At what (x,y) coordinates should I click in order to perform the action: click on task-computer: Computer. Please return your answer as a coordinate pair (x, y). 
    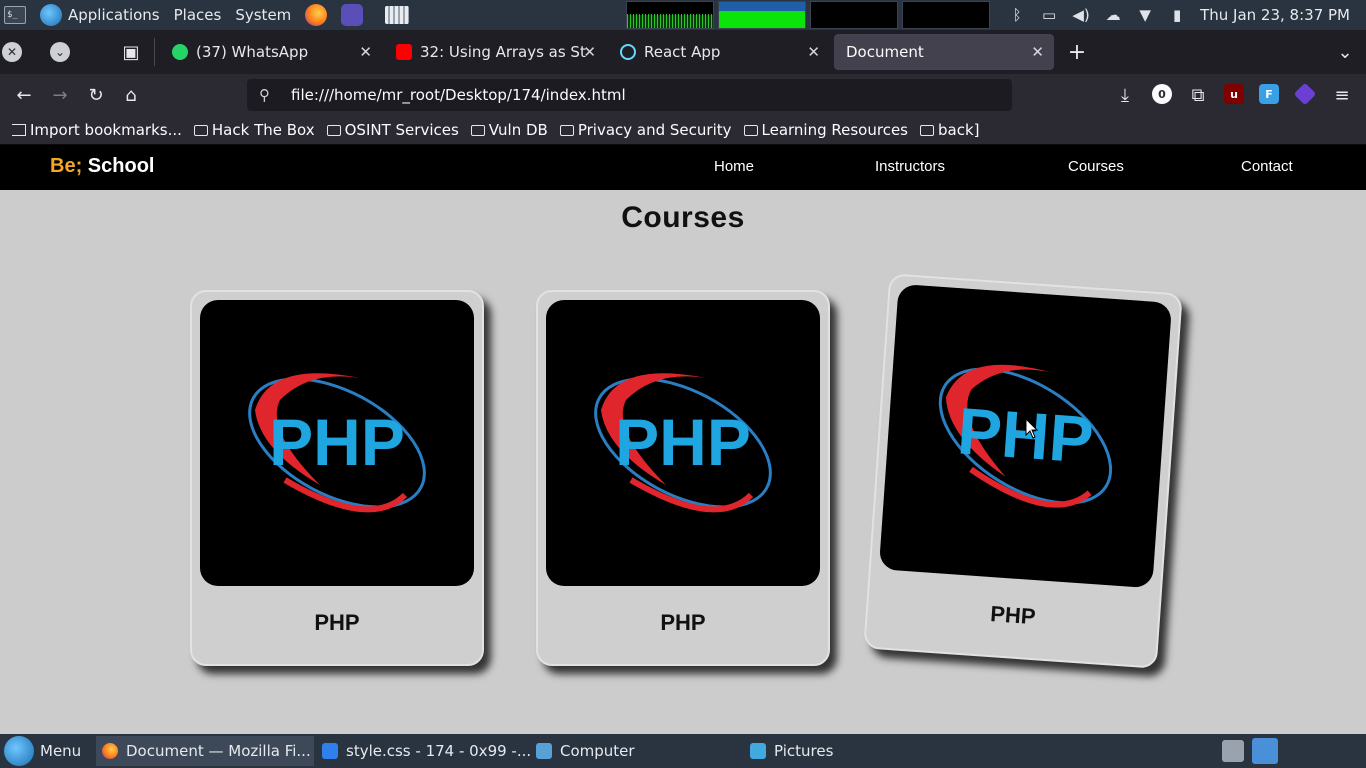
    Looking at the image, I should click on (636, 751).